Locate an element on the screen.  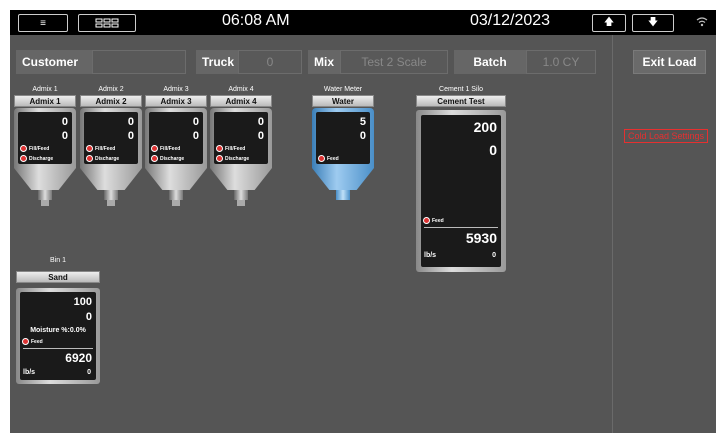
scroll-up-button: 🡅 is located at coordinates (609, 23).